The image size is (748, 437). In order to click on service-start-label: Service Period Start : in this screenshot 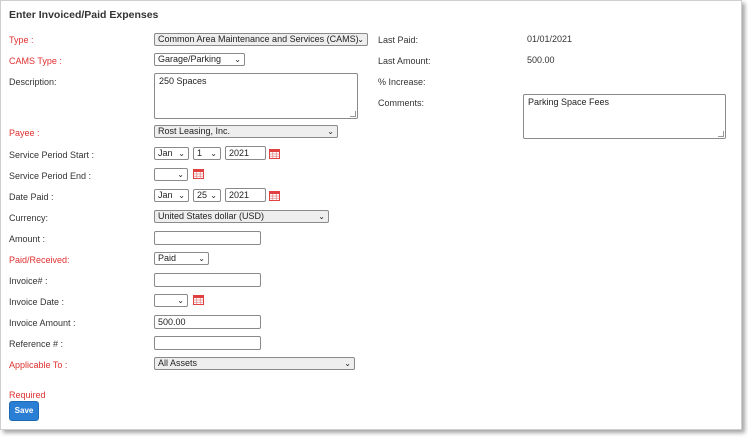, I will do `click(52, 155)`.